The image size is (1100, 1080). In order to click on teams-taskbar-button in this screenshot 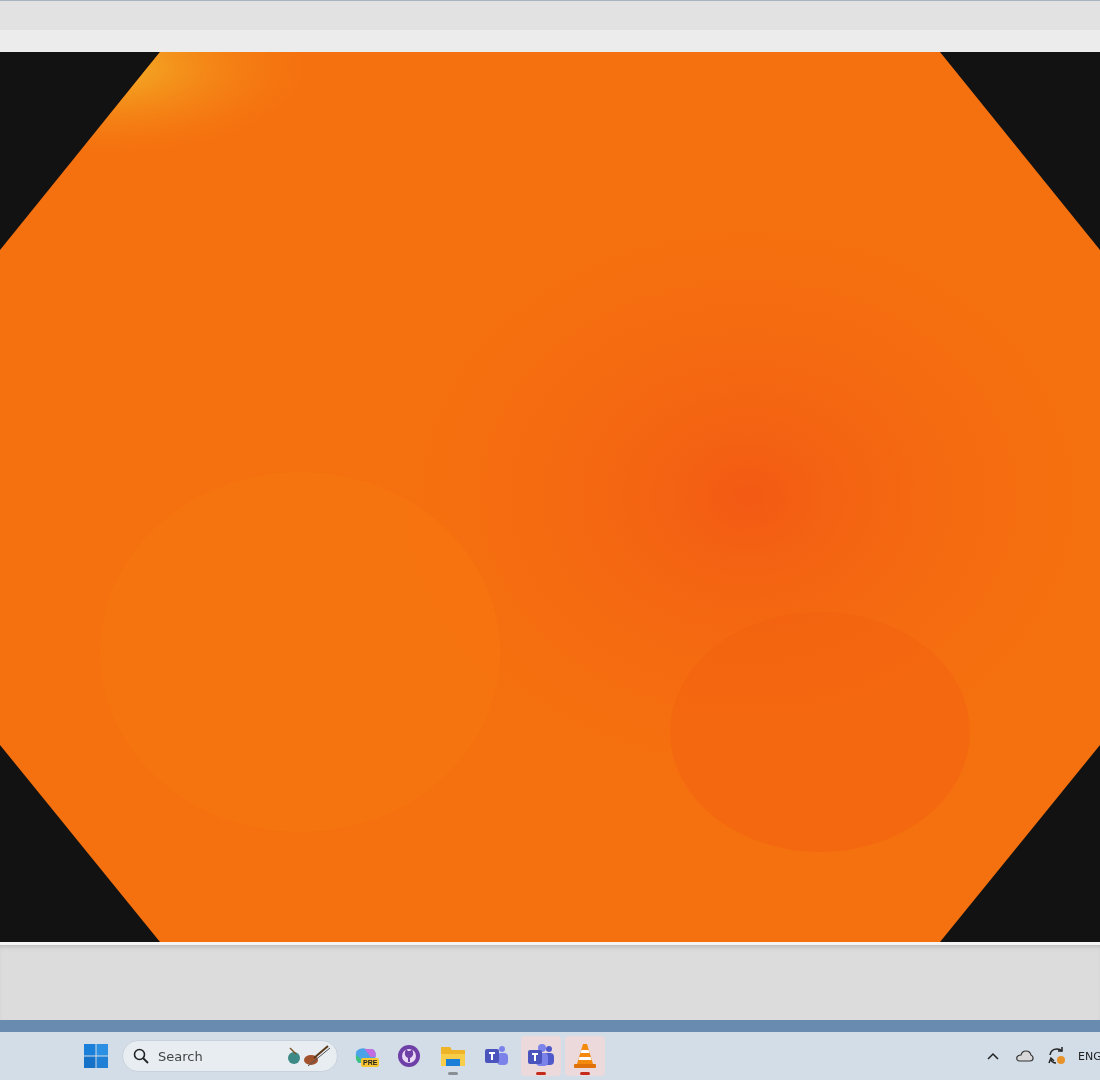, I will do `click(541, 1056)`.